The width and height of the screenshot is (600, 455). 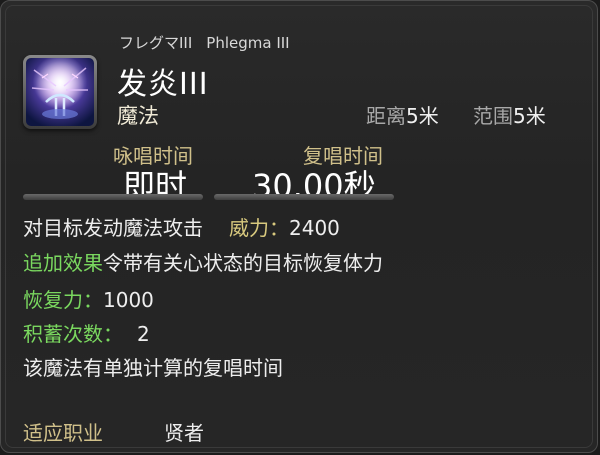 I want to click on cure-potency-label: 恢复力：, so click(x=63, y=300).